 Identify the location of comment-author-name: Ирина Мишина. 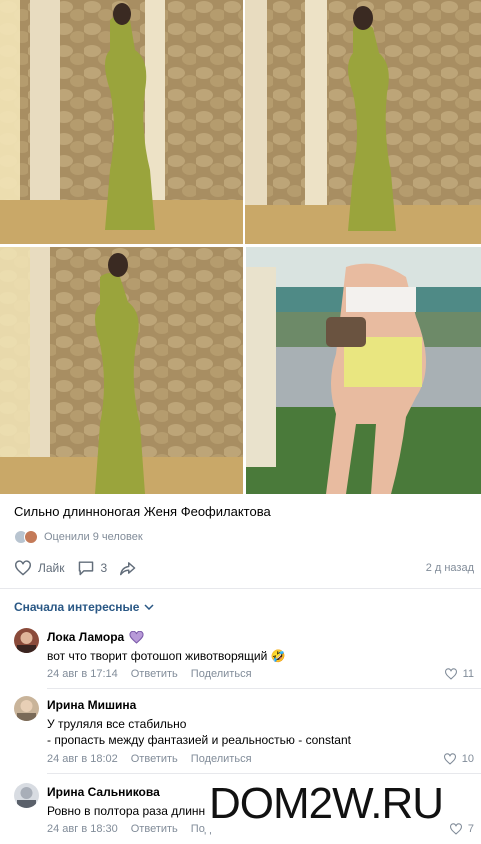
(92, 705).